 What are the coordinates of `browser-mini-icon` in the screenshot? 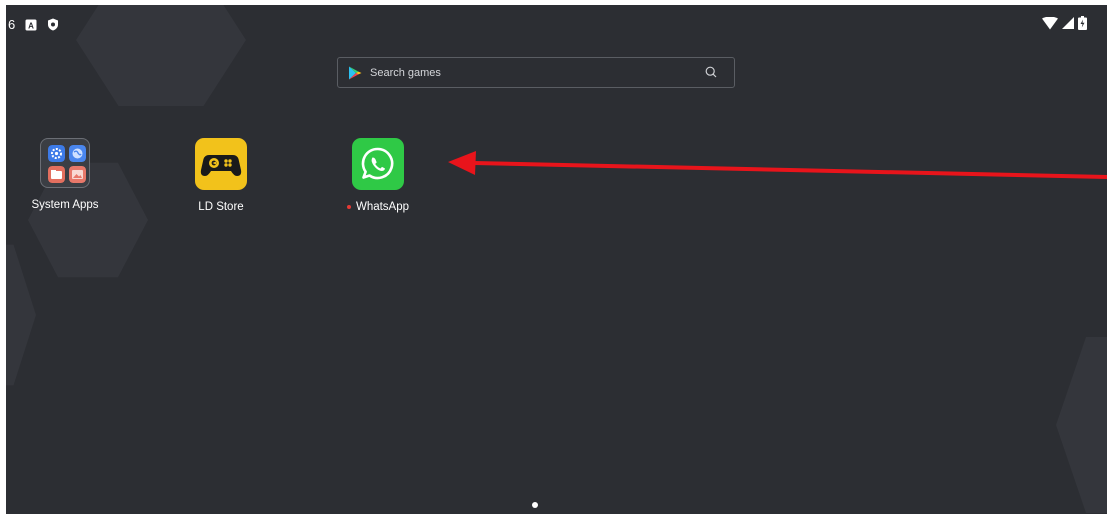 It's located at (77, 153).